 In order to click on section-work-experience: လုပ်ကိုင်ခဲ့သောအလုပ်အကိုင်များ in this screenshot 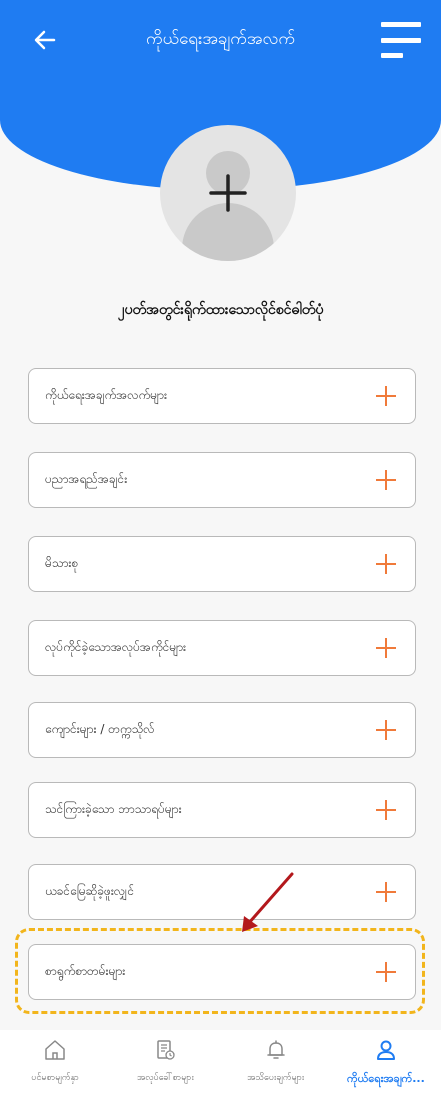, I will do `click(222, 648)`.